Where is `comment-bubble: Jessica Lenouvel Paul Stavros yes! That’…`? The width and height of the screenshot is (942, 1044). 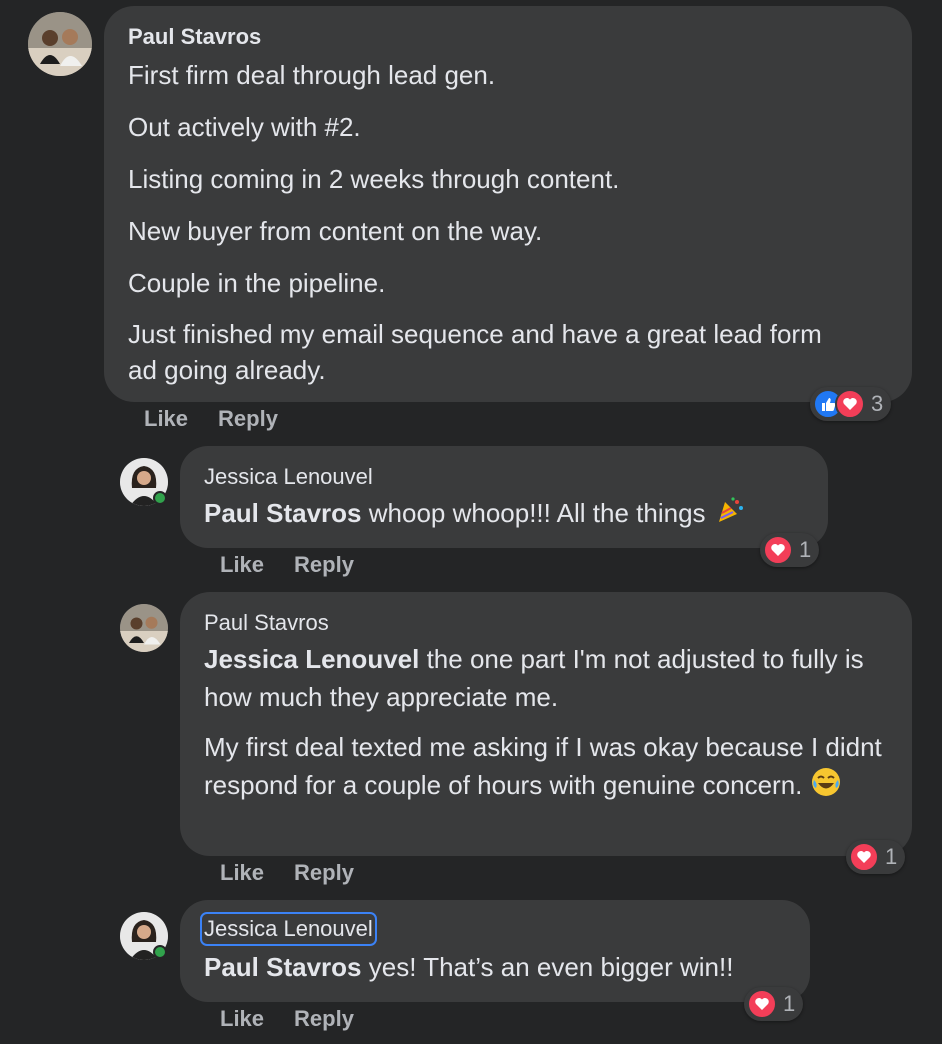
comment-bubble: Jessica Lenouvel Paul Stavros yes! That’… is located at coordinates (495, 951).